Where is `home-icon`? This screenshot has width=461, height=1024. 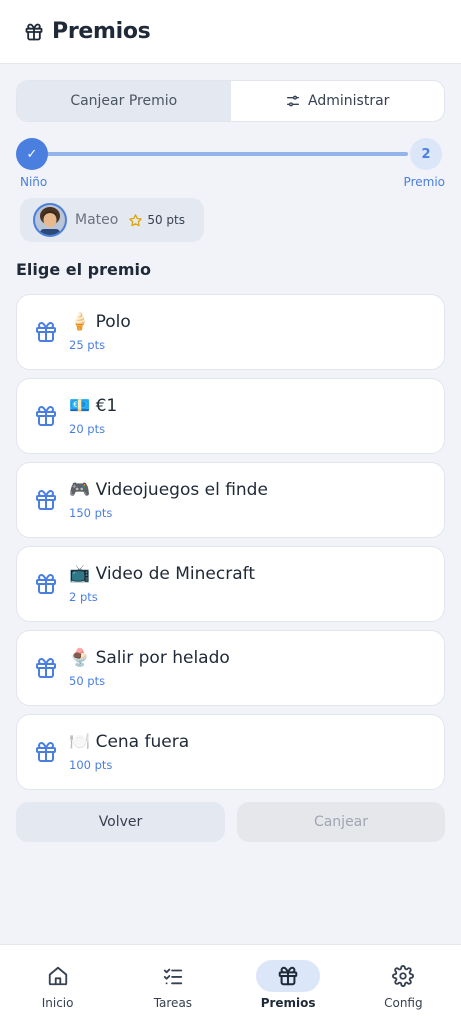 home-icon is located at coordinates (57, 976).